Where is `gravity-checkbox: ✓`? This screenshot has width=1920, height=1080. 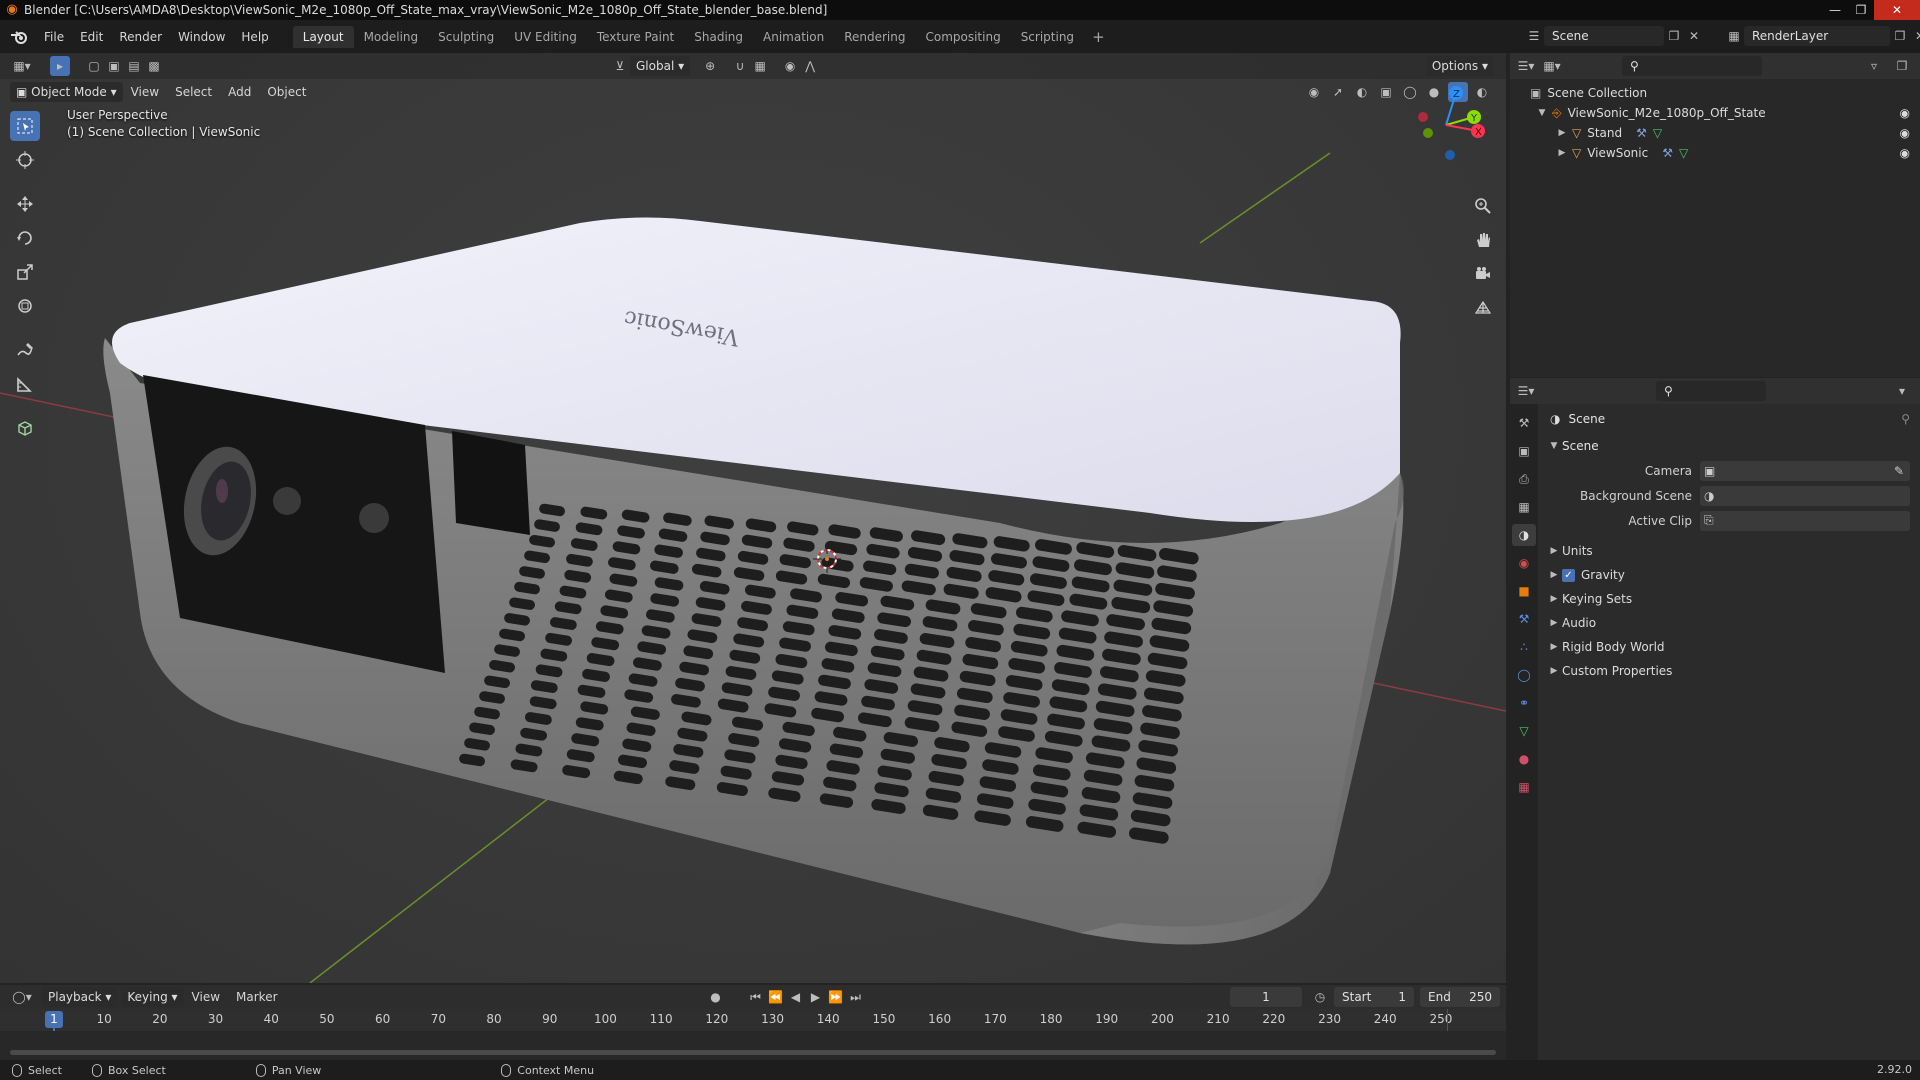 gravity-checkbox: ✓ is located at coordinates (1568, 575).